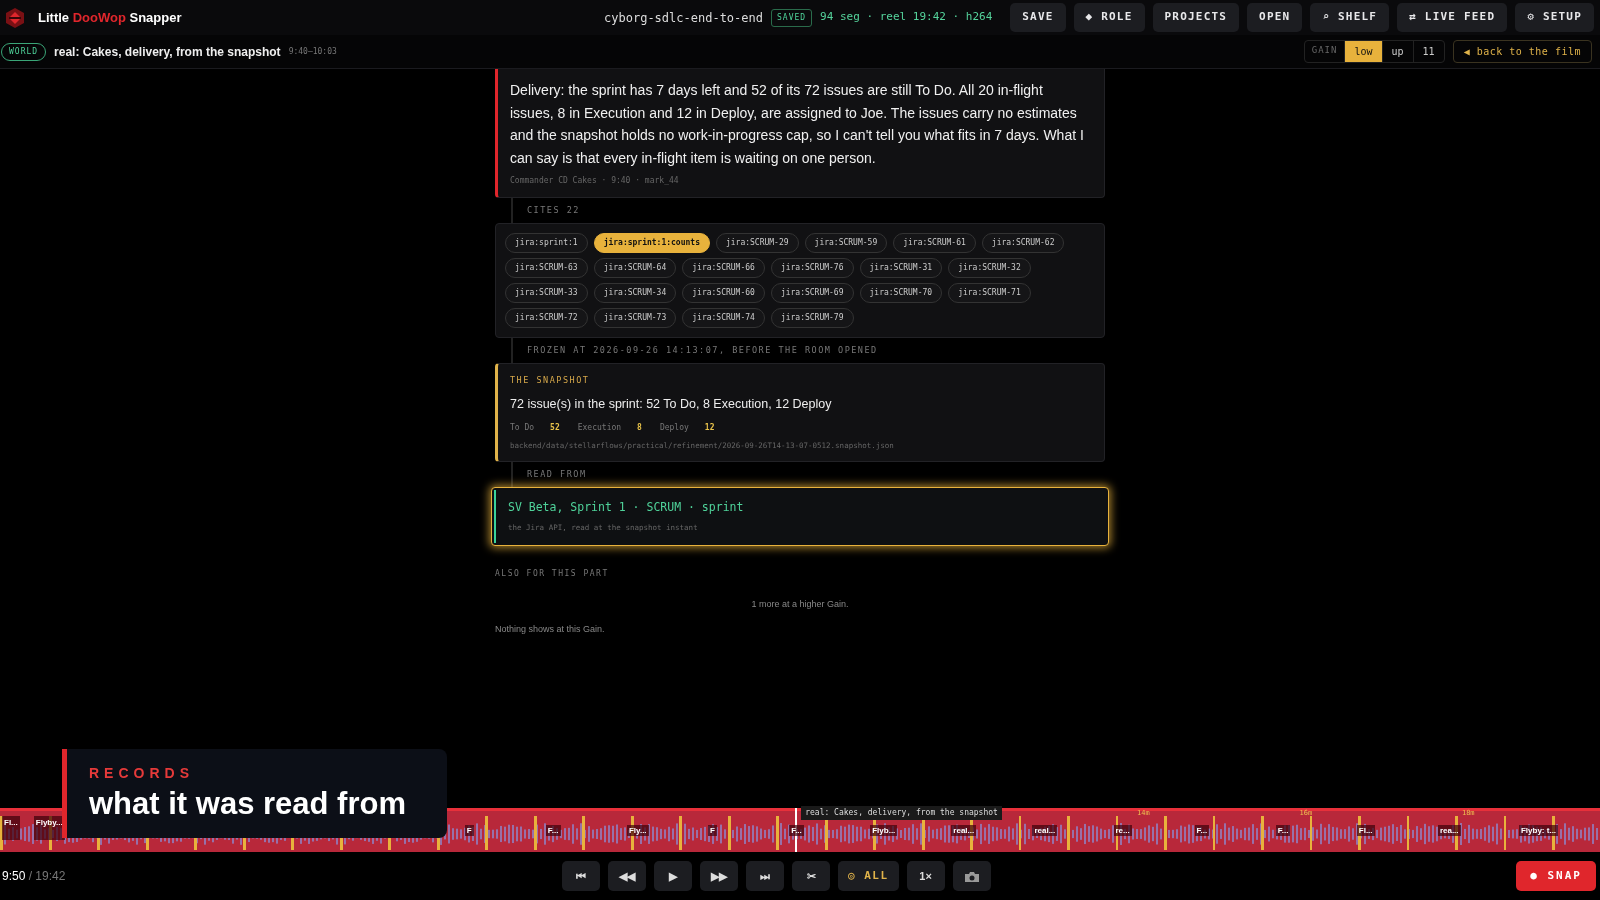 The width and height of the screenshot is (1600, 900). I want to click on player-button: ◀◀, so click(627, 876).